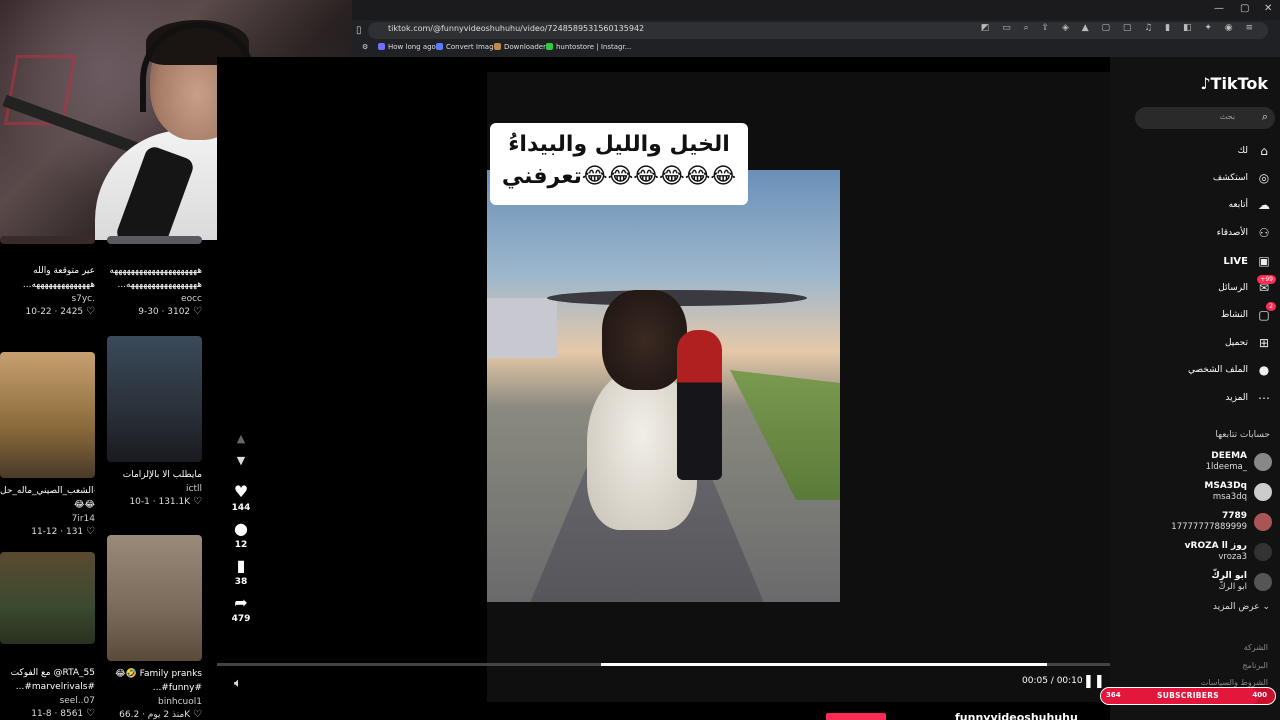  I want to click on bookmark-favicon, so click(381, 46).